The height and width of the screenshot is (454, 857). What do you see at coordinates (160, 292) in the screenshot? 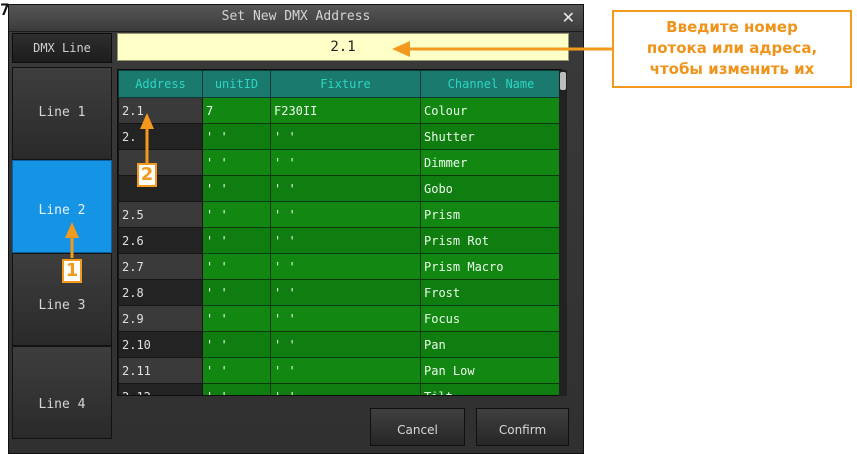
I see `cell-address: 2.8` at bounding box center [160, 292].